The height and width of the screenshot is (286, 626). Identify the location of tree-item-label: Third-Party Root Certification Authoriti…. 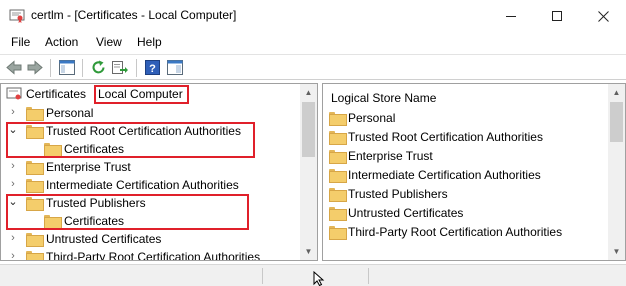
(153, 255).